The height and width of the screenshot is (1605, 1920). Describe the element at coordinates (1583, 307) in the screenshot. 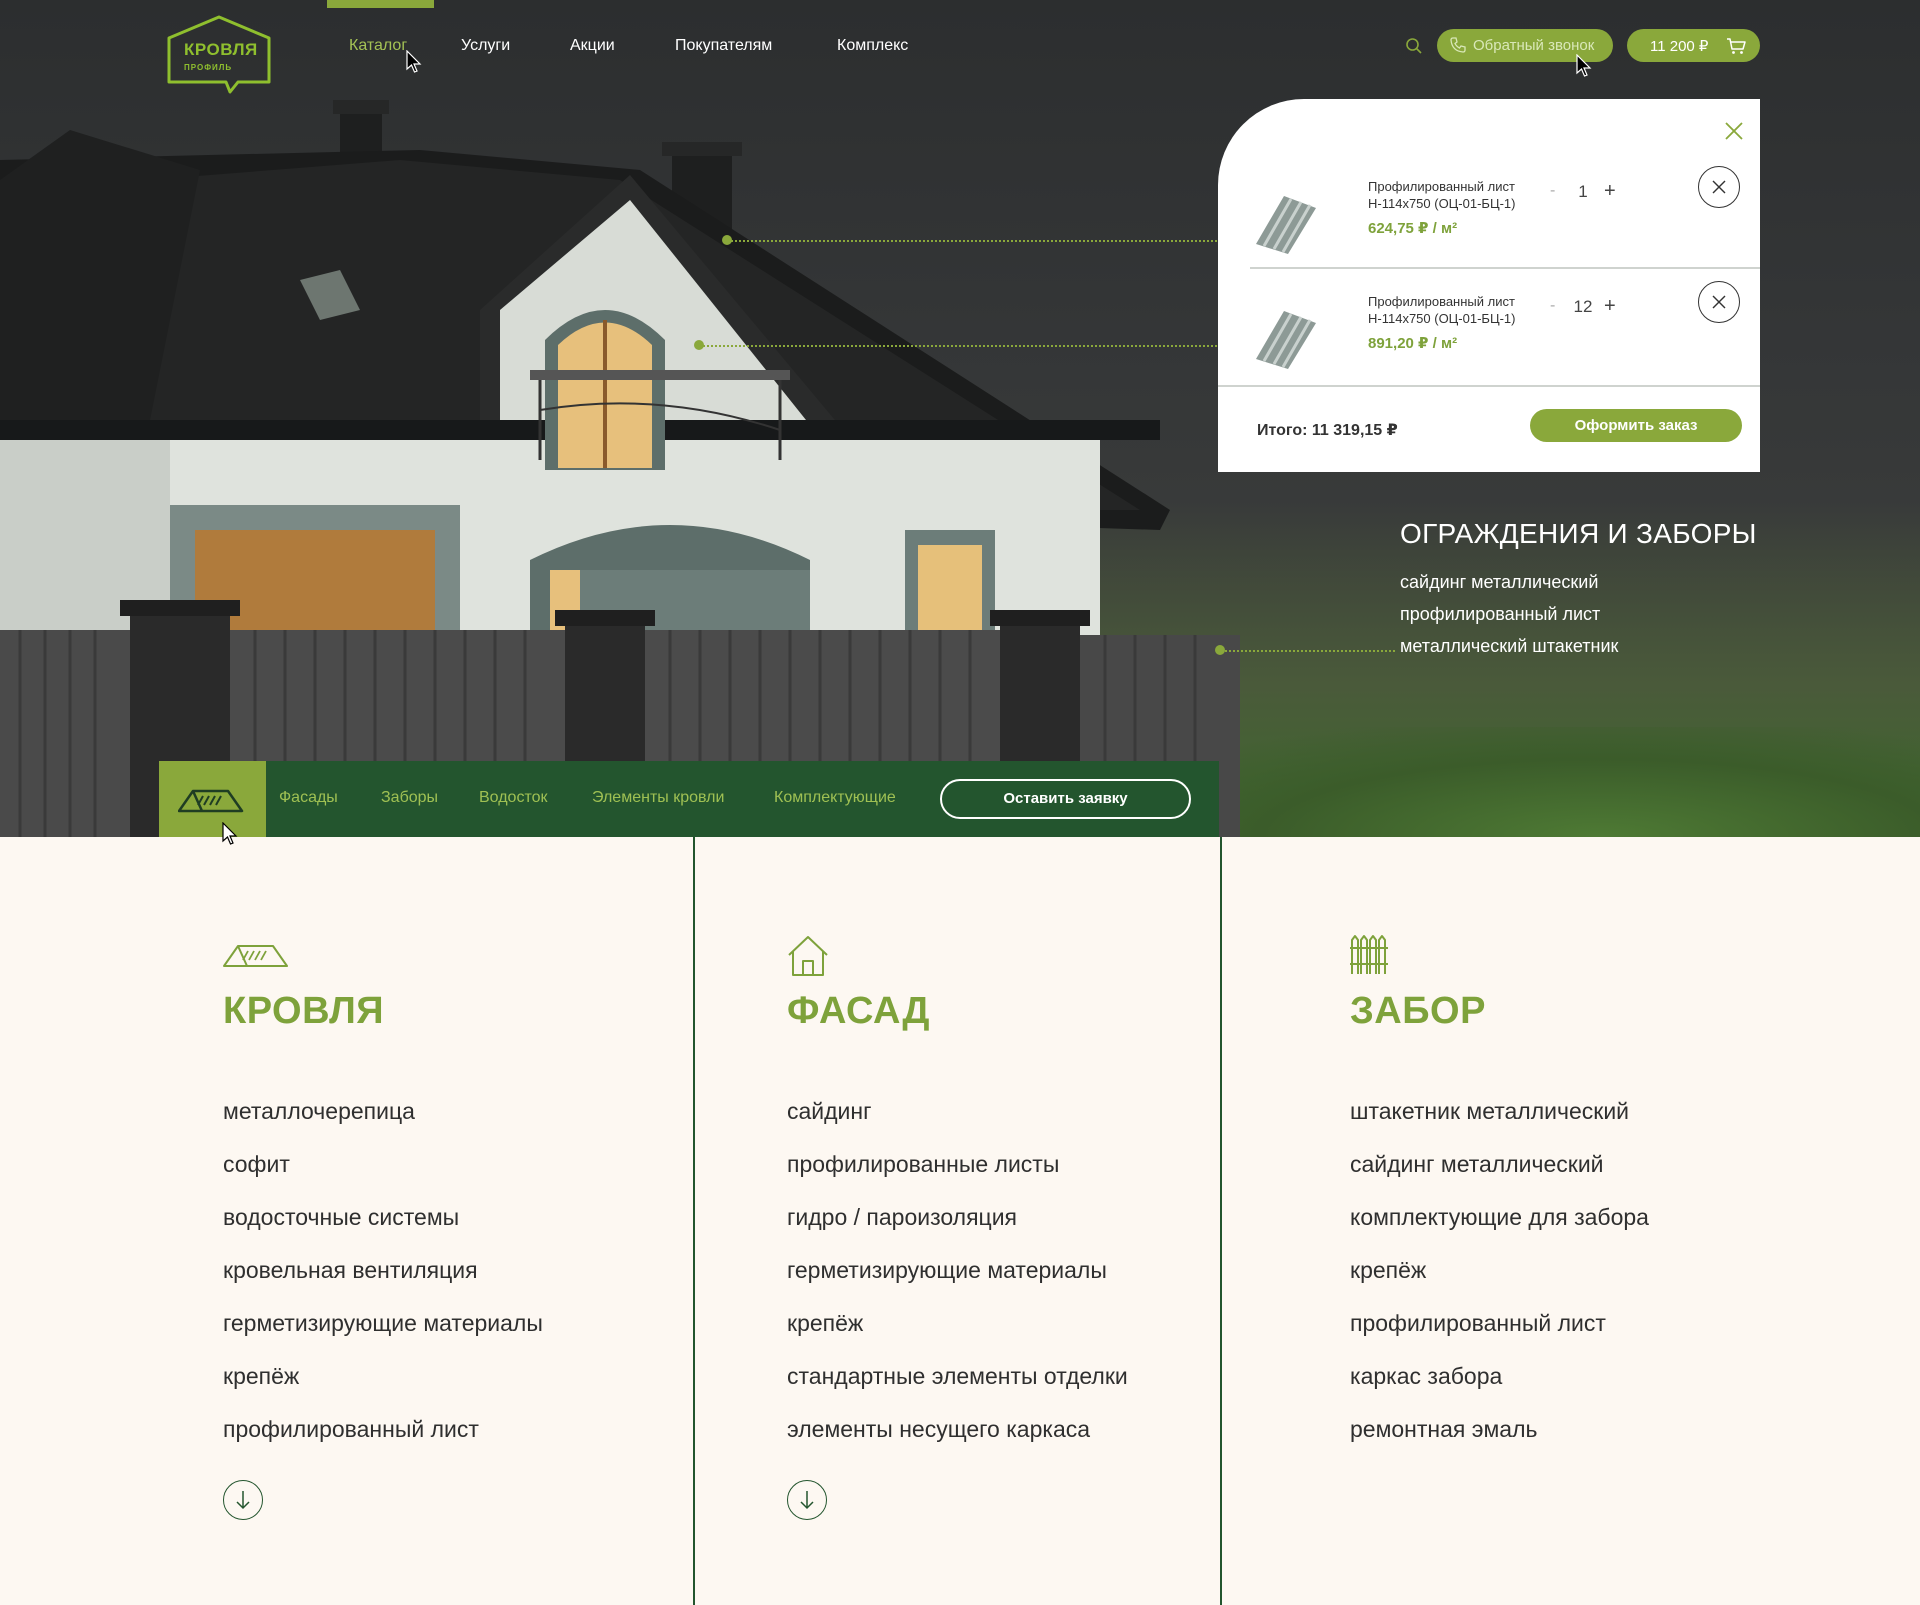

I see `qty-value: 12` at that location.